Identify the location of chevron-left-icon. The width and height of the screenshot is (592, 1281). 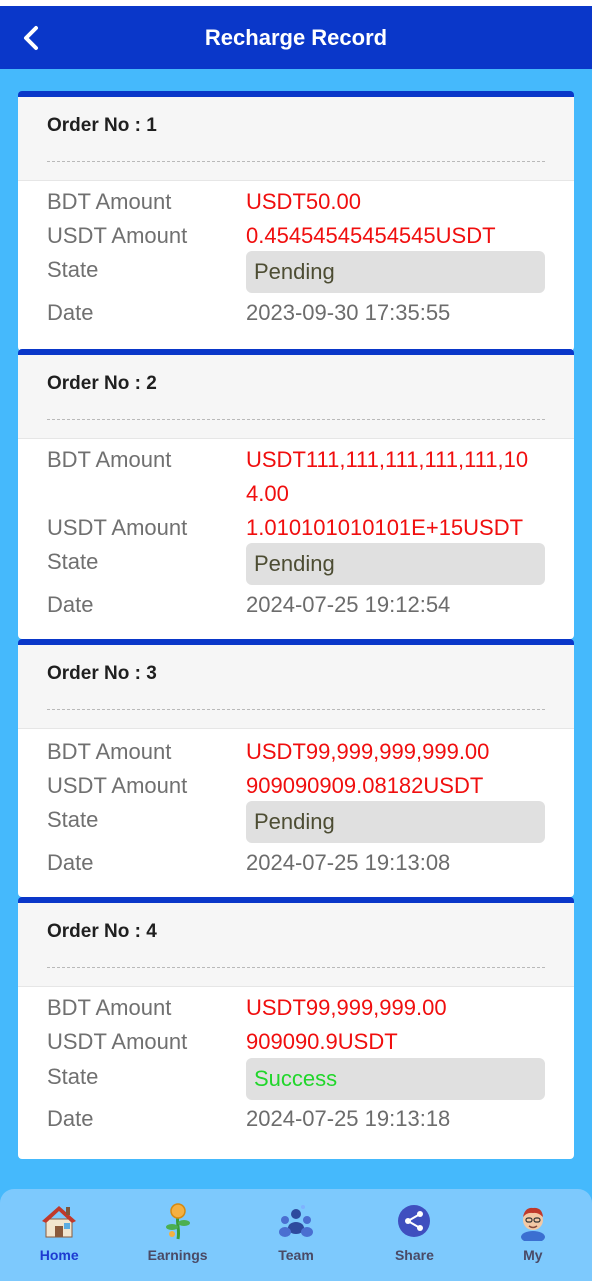
(31, 38).